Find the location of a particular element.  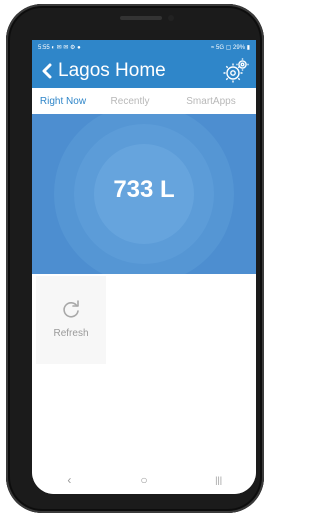

refresh-label: Refresh is located at coordinates (71, 333).